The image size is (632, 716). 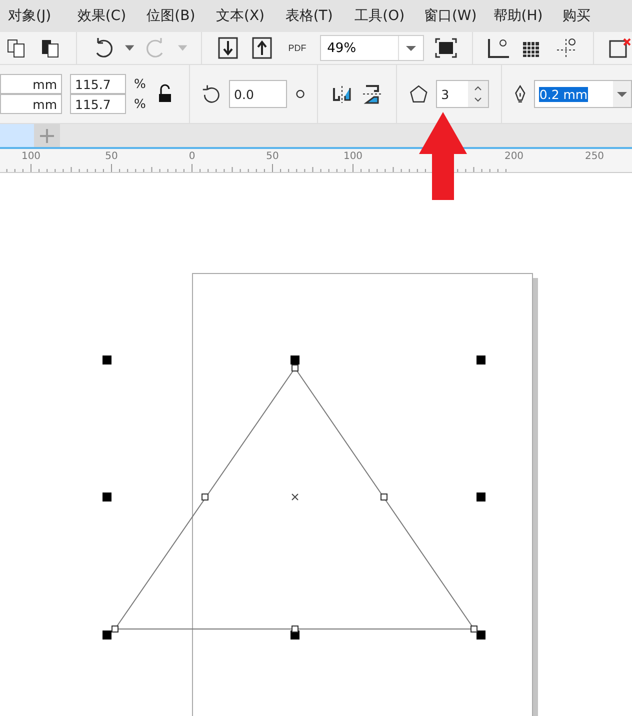 What do you see at coordinates (372, 94) in the screenshot?
I see `mirror-vertical-icon` at bounding box center [372, 94].